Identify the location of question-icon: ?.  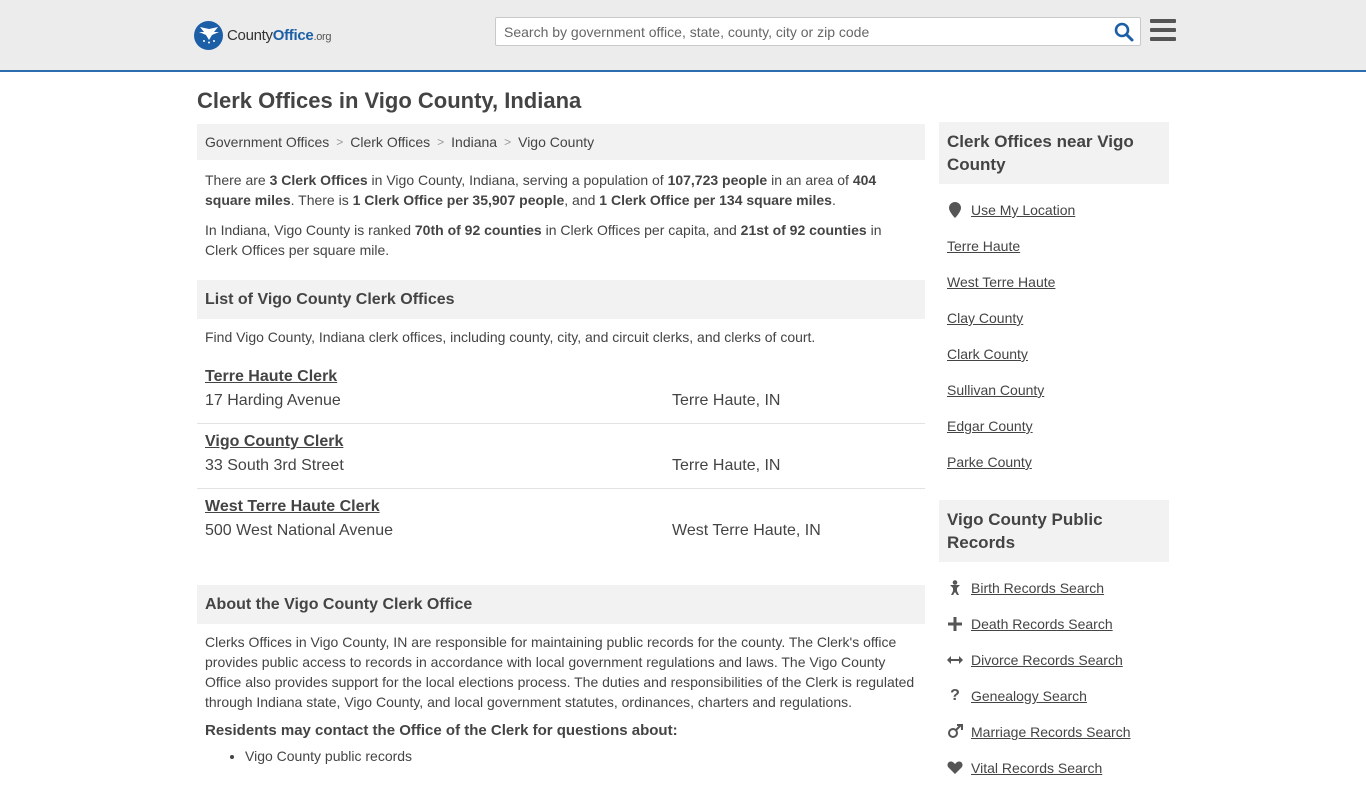
(955, 695).